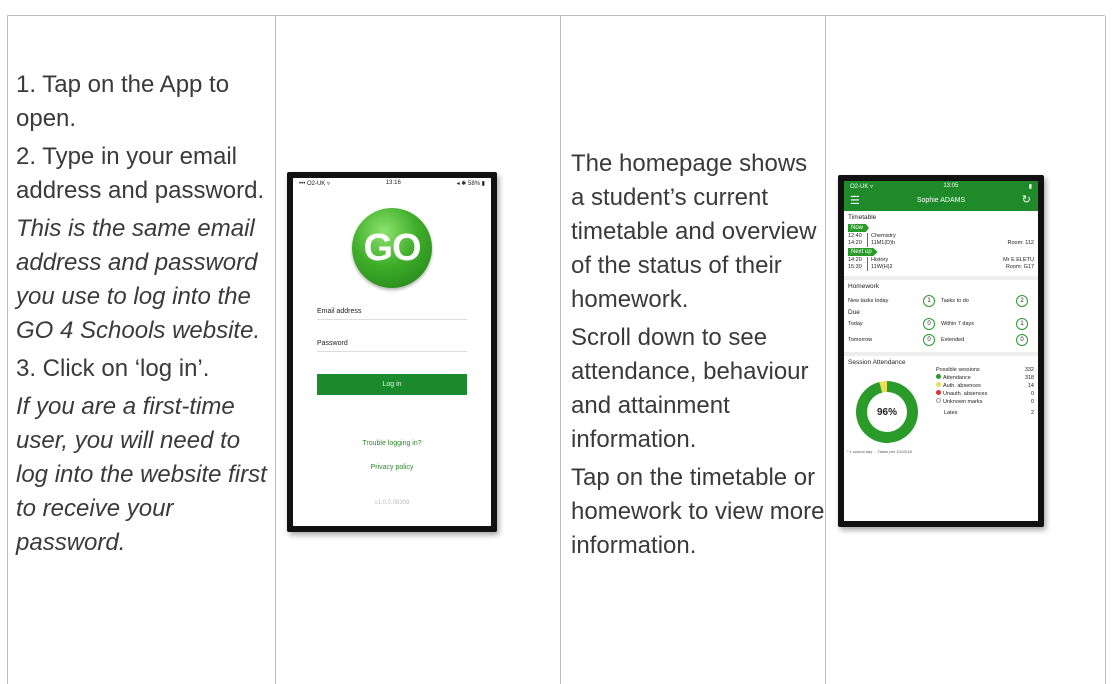 The image size is (1113, 684). I want to click on instruction-line: 1. Tap on the App to open., so click(123, 101).